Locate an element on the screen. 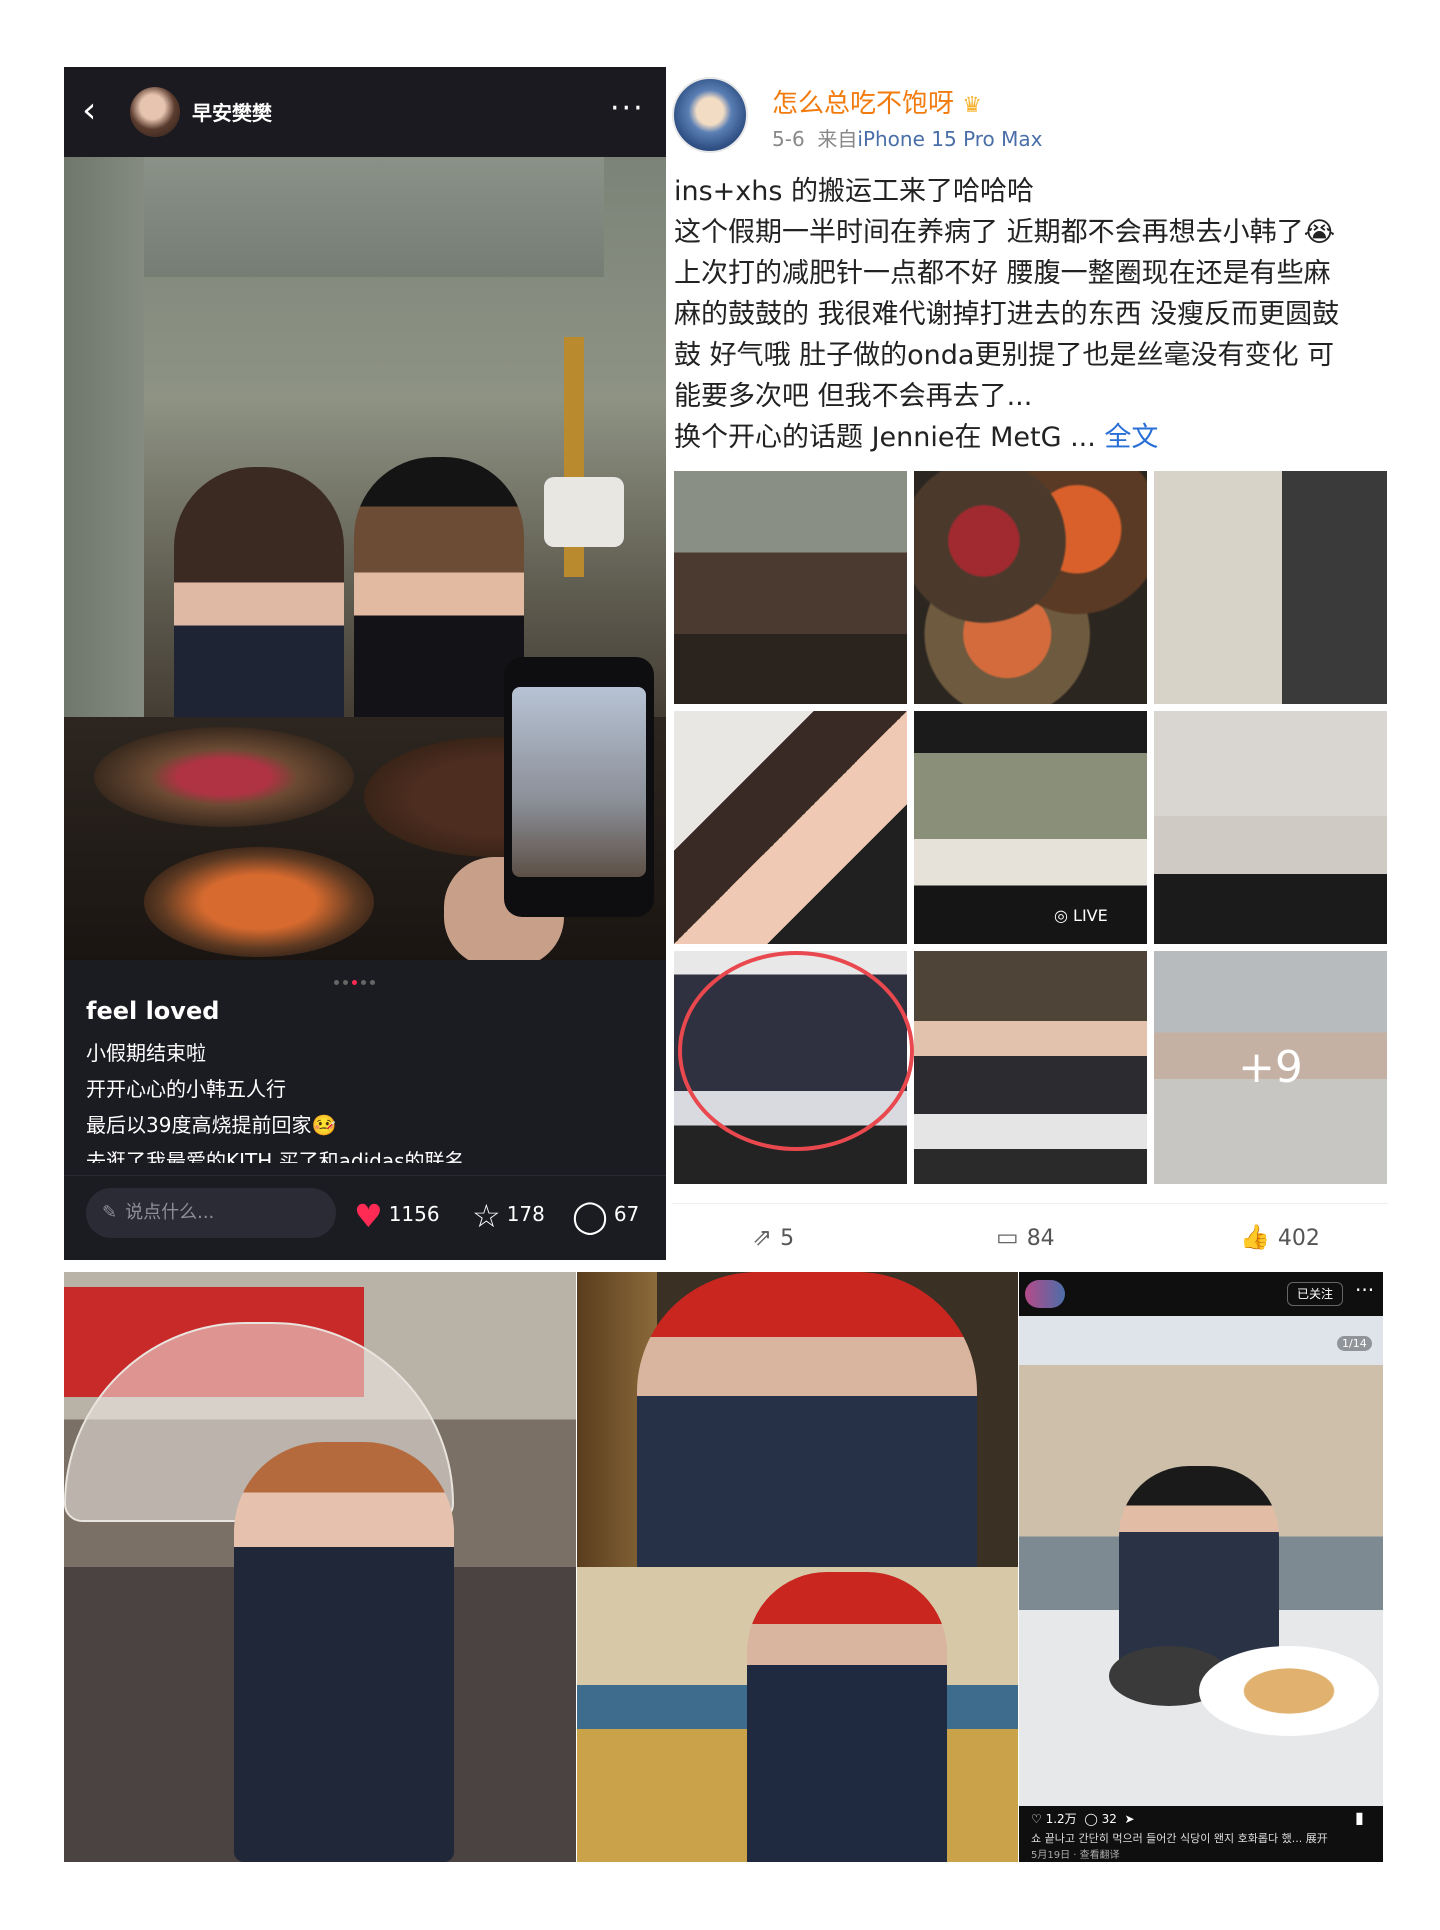 This screenshot has height=1930, width=1440. post-title: feel loved is located at coordinates (153, 1011).